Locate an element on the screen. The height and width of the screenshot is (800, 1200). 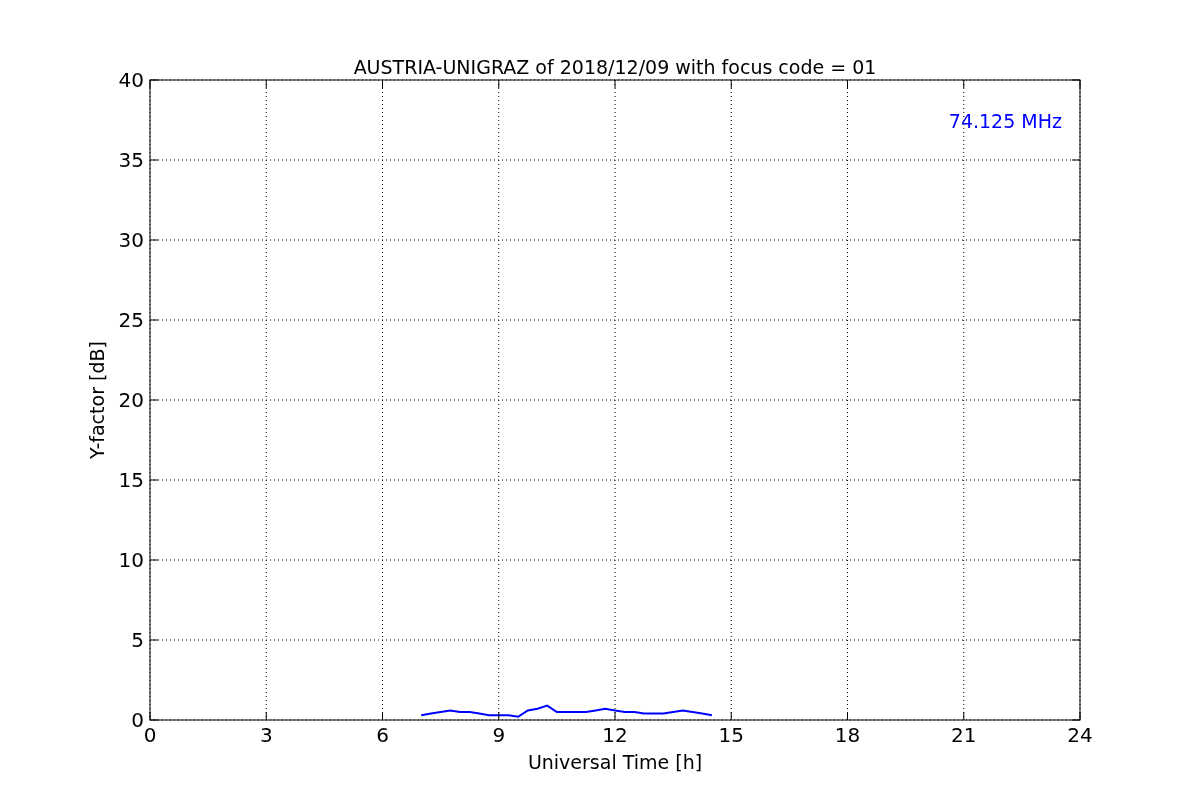
axis-label: Y-factor [dB] is located at coordinates (97, 400).